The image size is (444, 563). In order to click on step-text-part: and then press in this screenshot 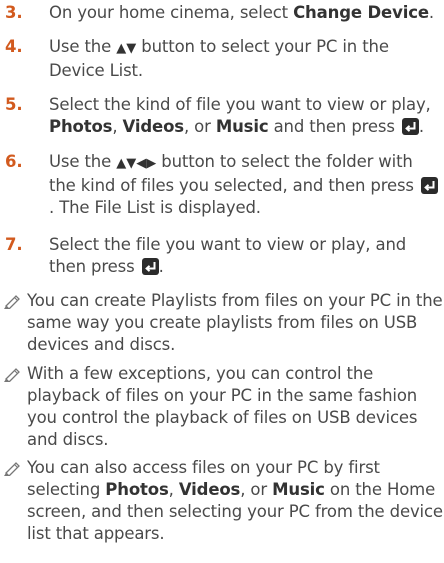, I will do `click(334, 126)`.